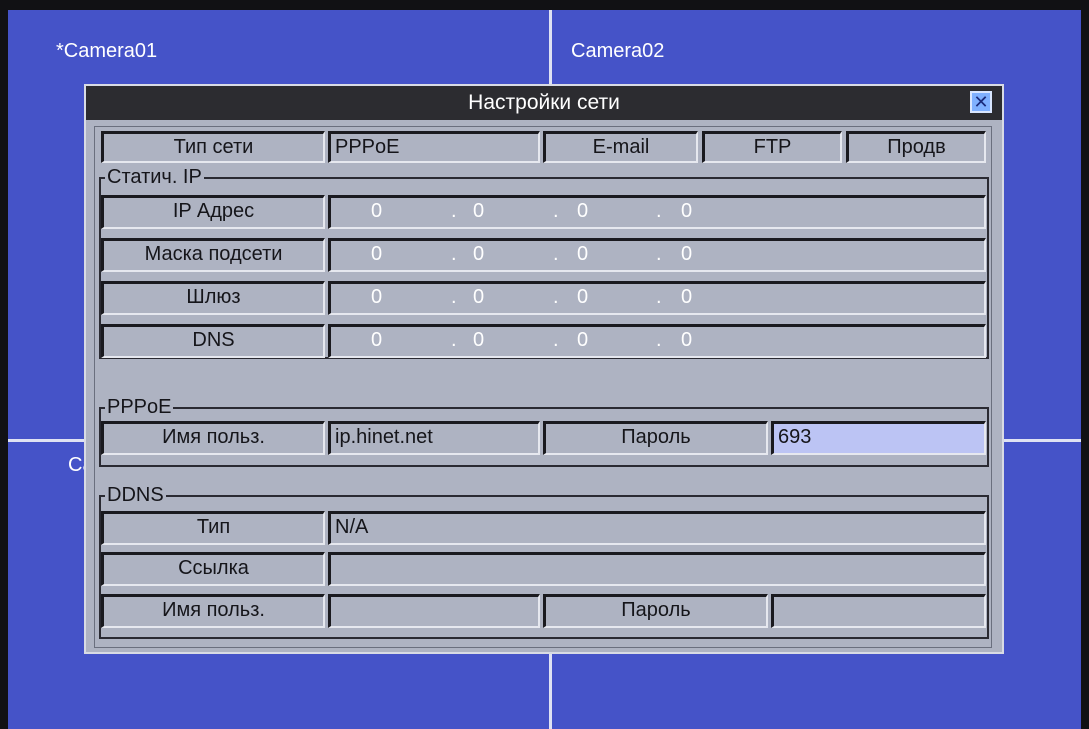  I want to click on dialog-titlebar: Настройки сети ✕, so click(544, 103).